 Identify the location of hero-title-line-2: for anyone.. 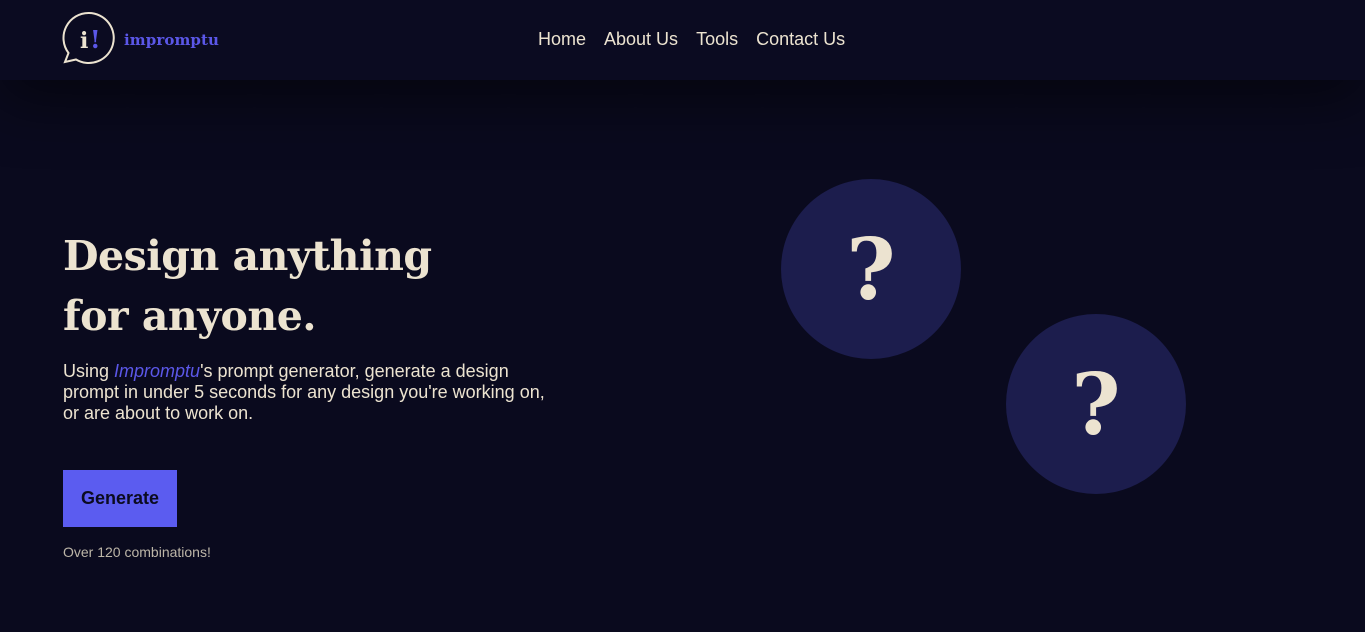
(190, 316).